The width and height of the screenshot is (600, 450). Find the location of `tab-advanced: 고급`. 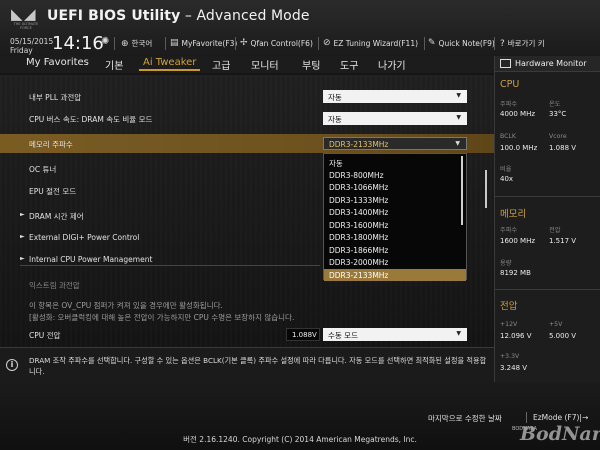

tab-advanced: 고급 is located at coordinates (221, 64).